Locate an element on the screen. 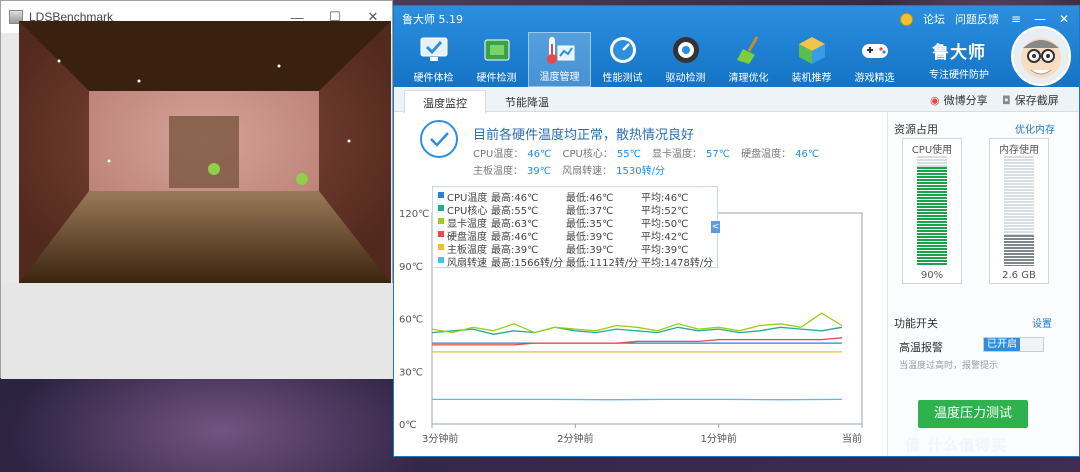 This screenshot has width=1080, height=472. cpu-core-label: CPU核心： is located at coordinates (587, 154).